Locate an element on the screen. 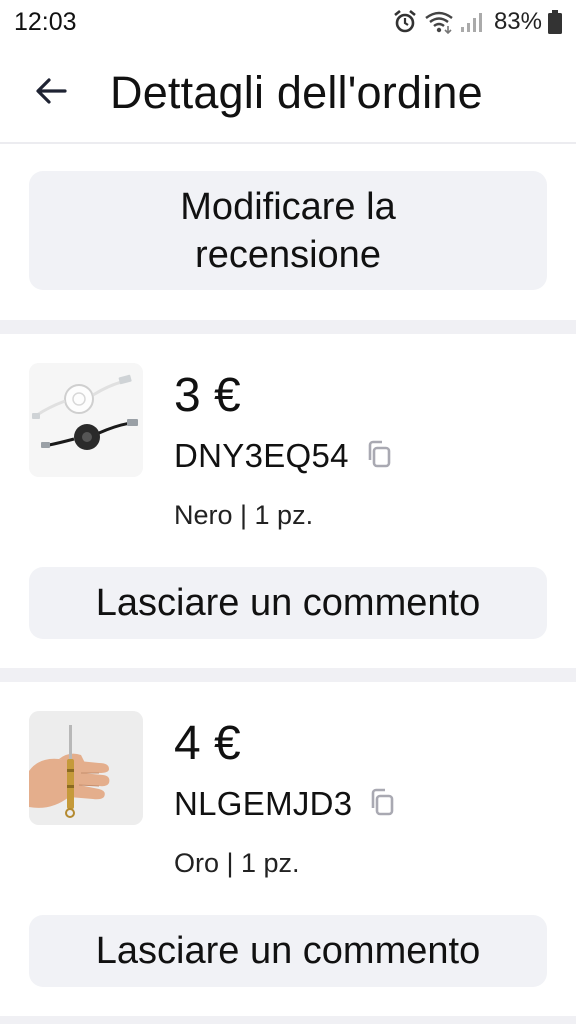 The image size is (576, 1024). sku-row: NLGEMJD3 is located at coordinates (285, 804).